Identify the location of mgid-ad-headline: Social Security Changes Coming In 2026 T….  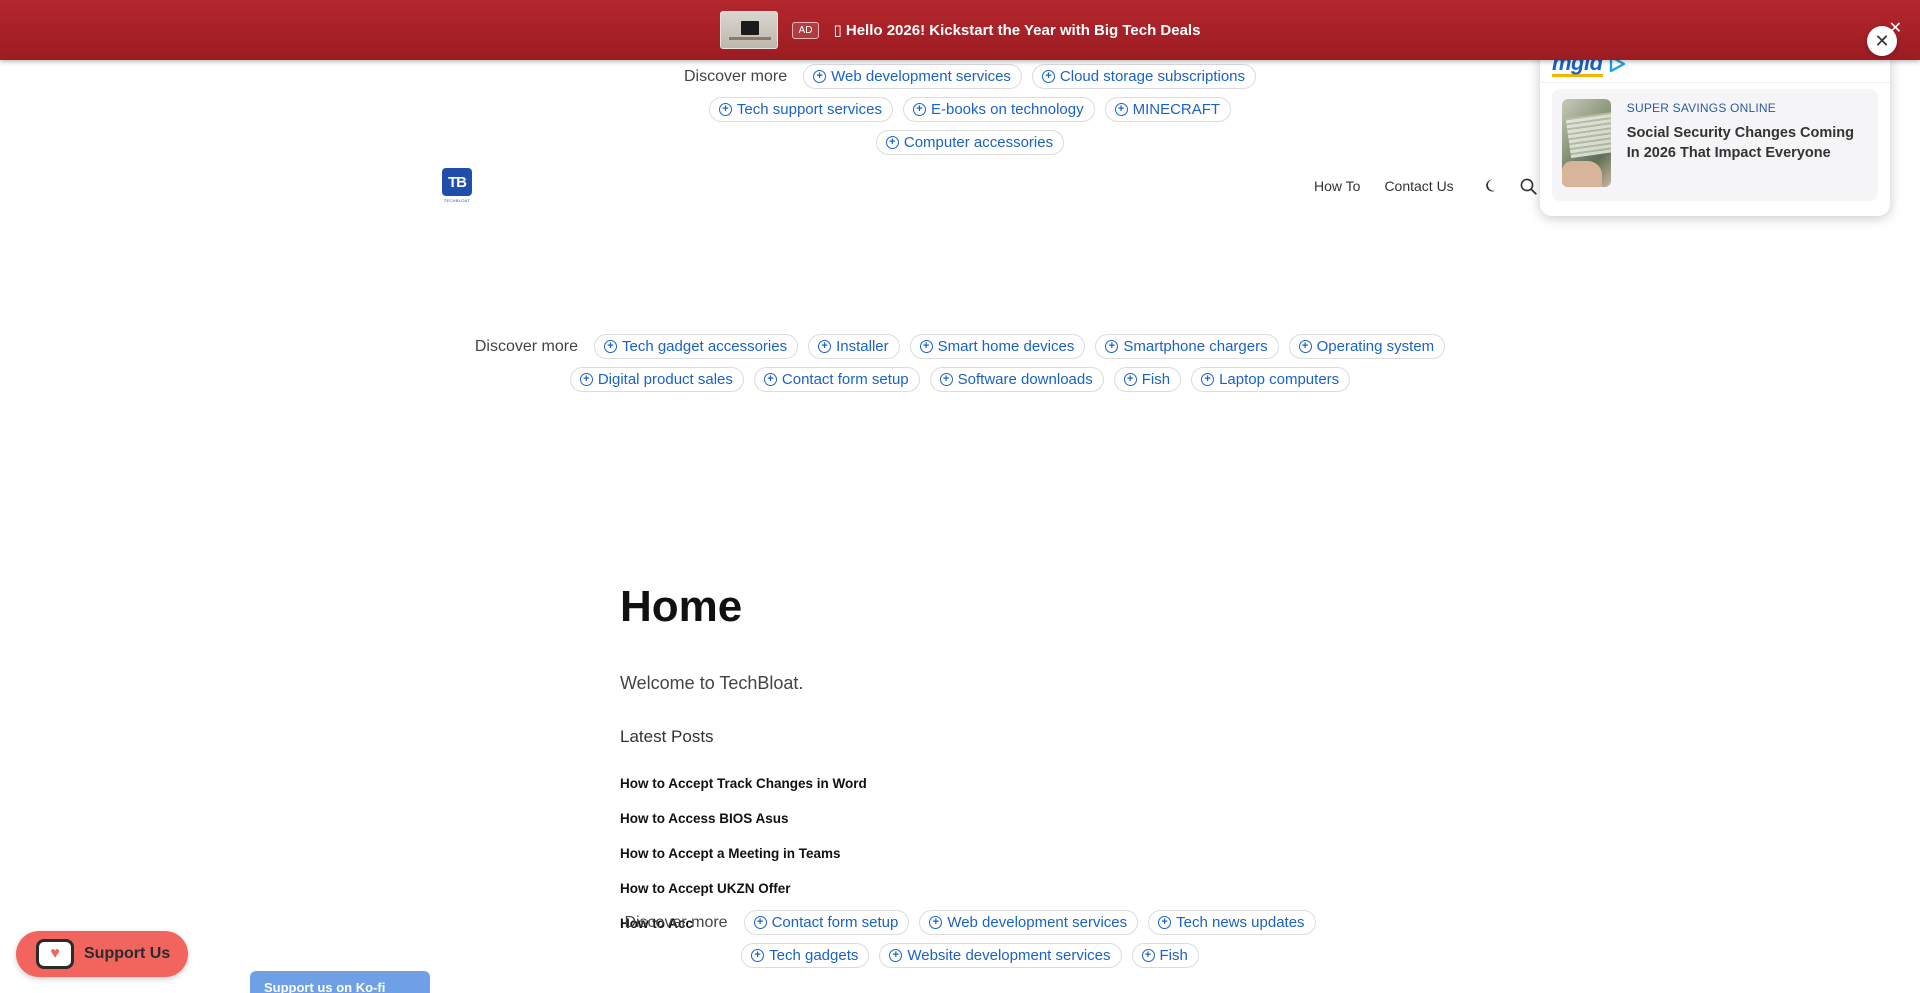
(1747, 143).